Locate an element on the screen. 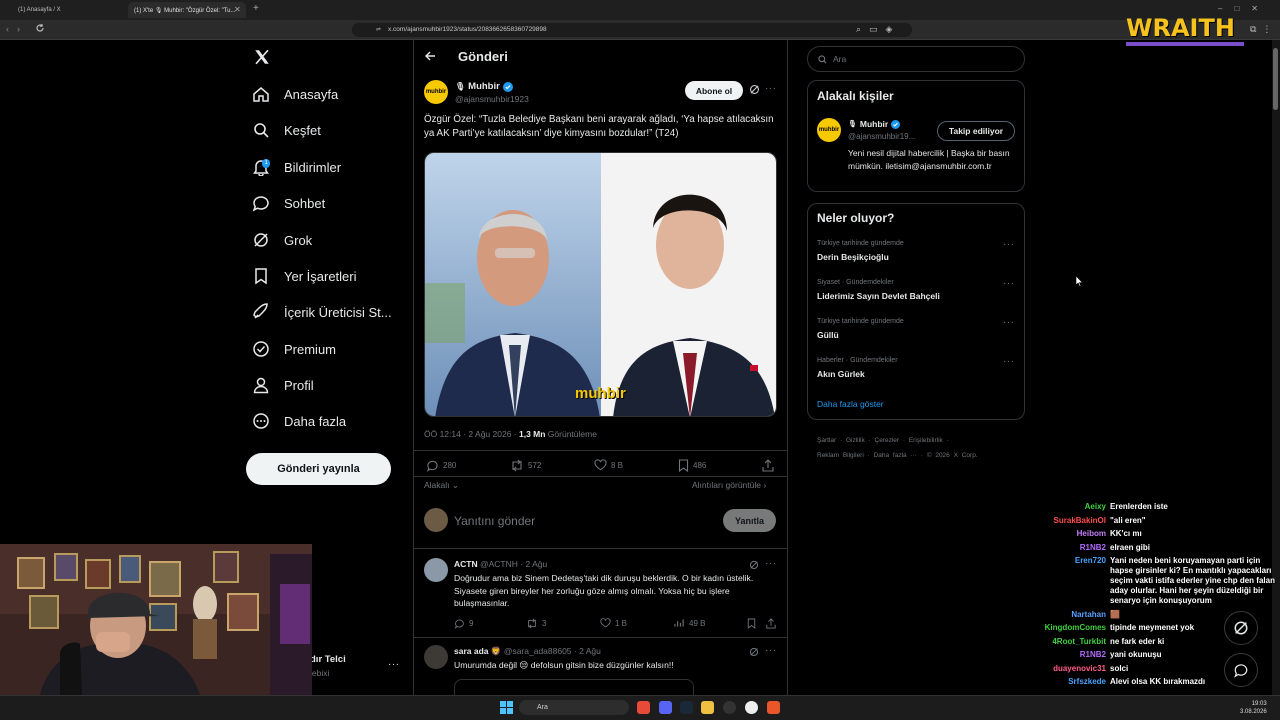 The height and width of the screenshot is (720, 1280). nav-item-grok: Grok is located at coordinates (282, 240).